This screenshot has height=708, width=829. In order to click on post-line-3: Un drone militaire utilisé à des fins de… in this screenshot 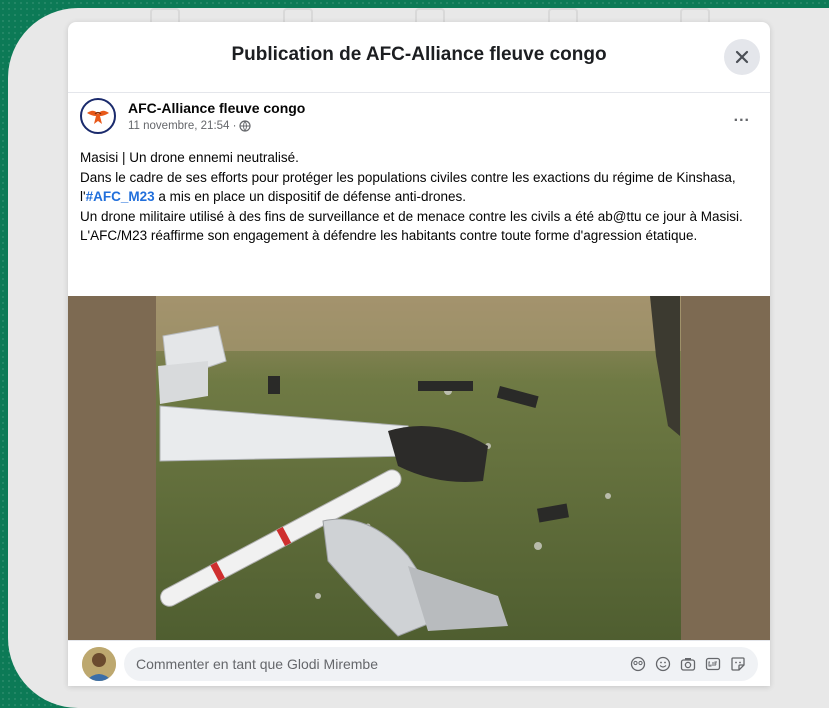, I will do `click(411, 216)`.